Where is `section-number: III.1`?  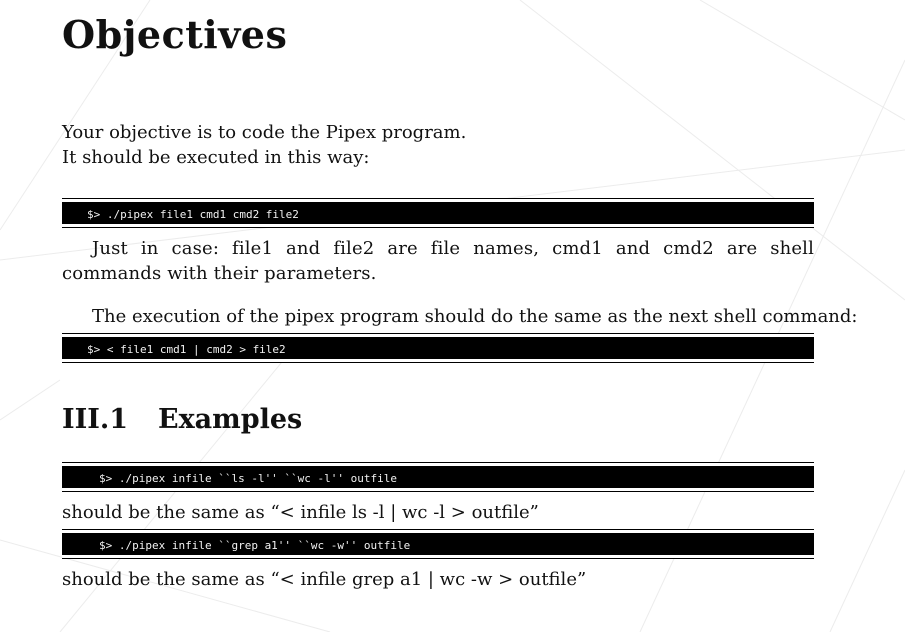 section-number: III.1 is located at coordinates (95, 419).